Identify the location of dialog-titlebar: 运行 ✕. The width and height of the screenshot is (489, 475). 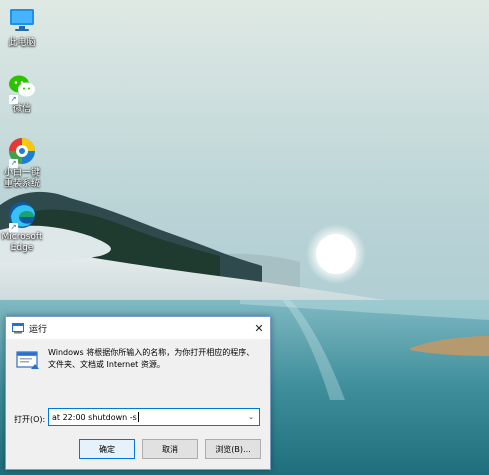
(138, 328).